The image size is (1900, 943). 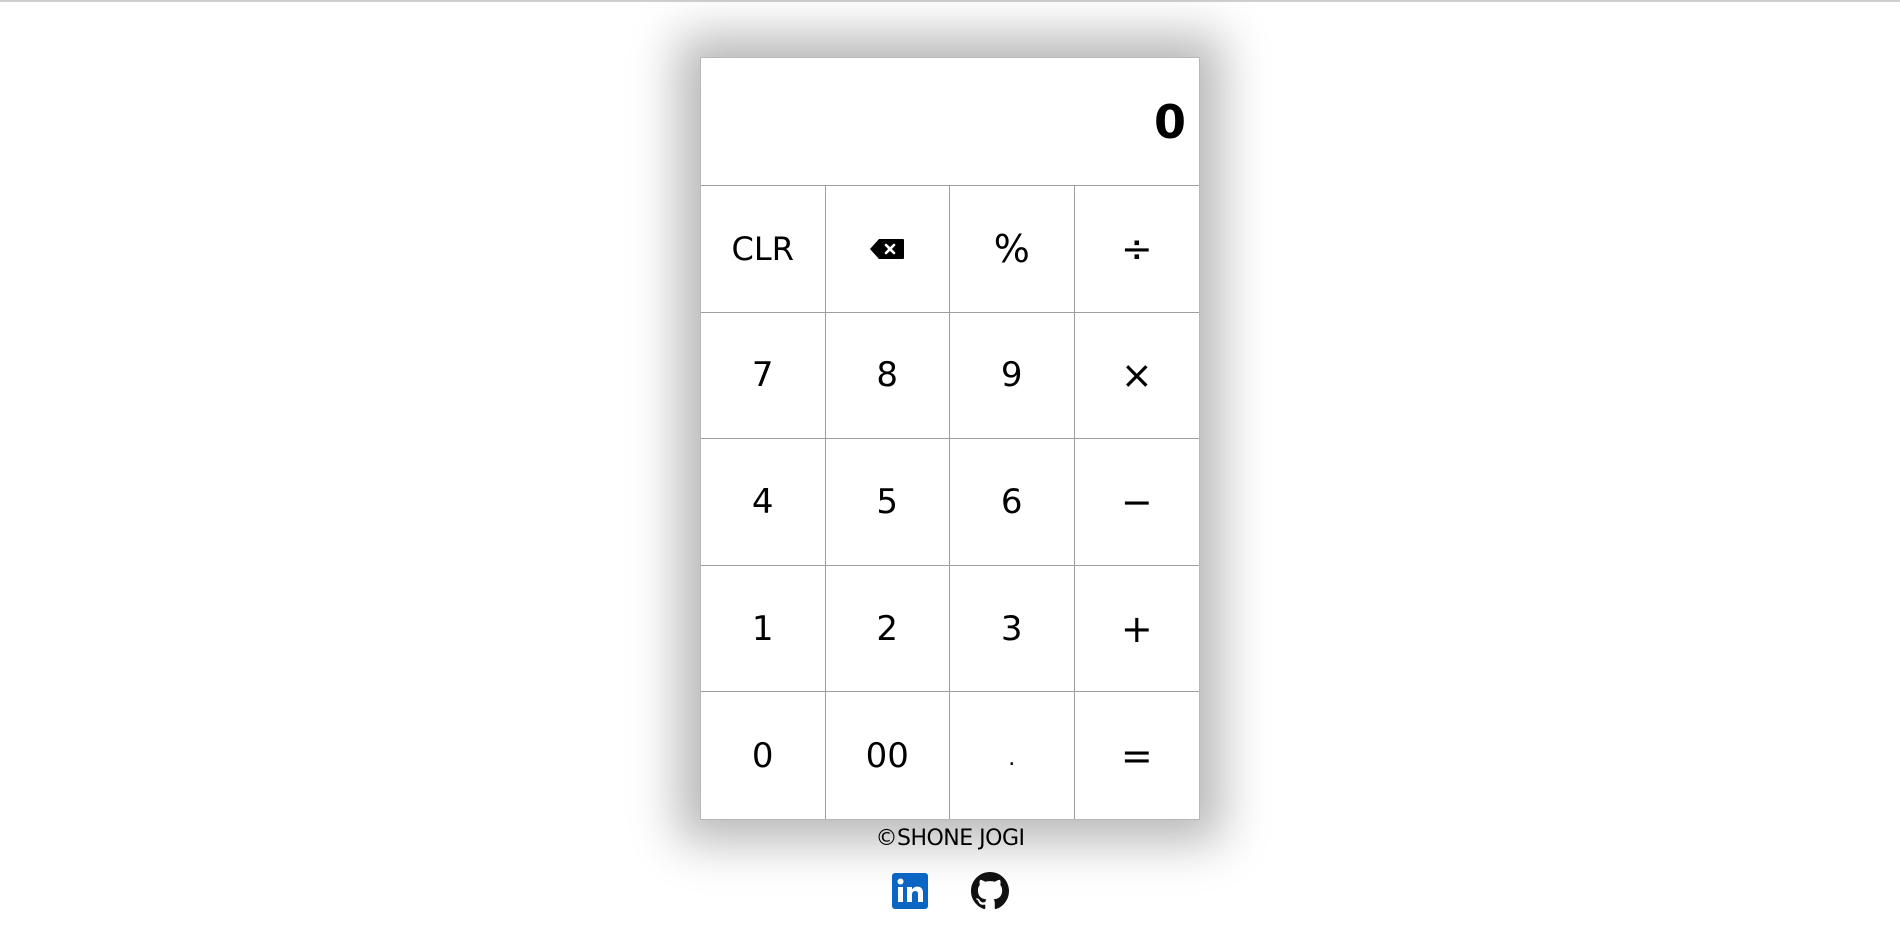 What do you see at coordinates (1137, 755) in the screenshot?
I see `equals-button: =` at bounding box center [1137, 755].